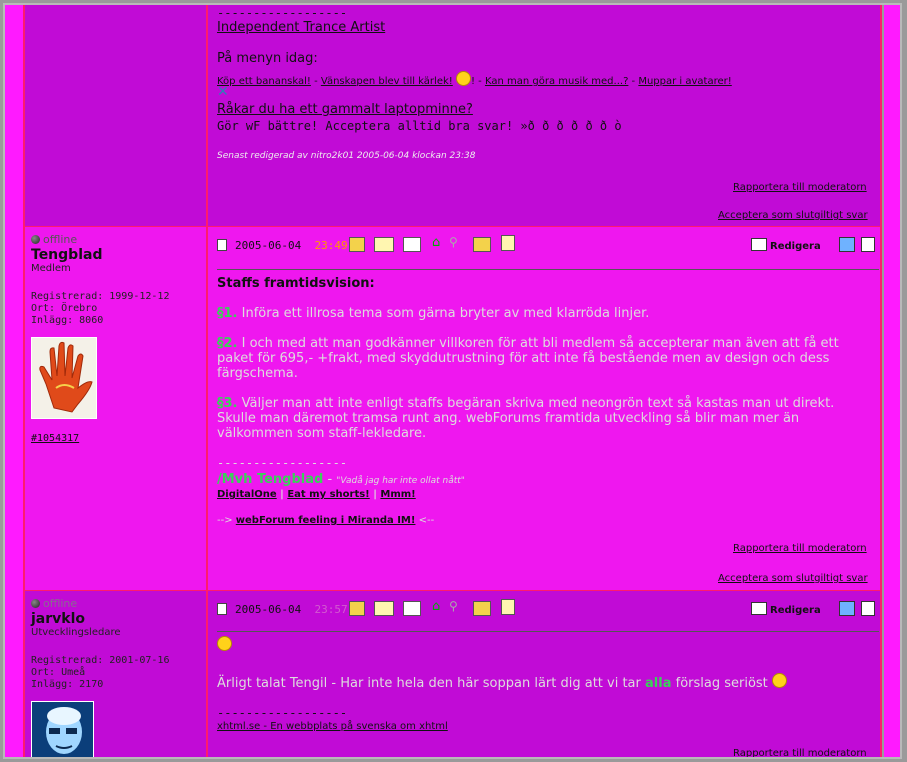 The height and width of the screenshot is (762, 907). What do you see at coordinates (387, 81) in the screenshot?
I see `menu-link-friendship: Vänskapen blev till kärlek!` at bounding box center [387, 81].